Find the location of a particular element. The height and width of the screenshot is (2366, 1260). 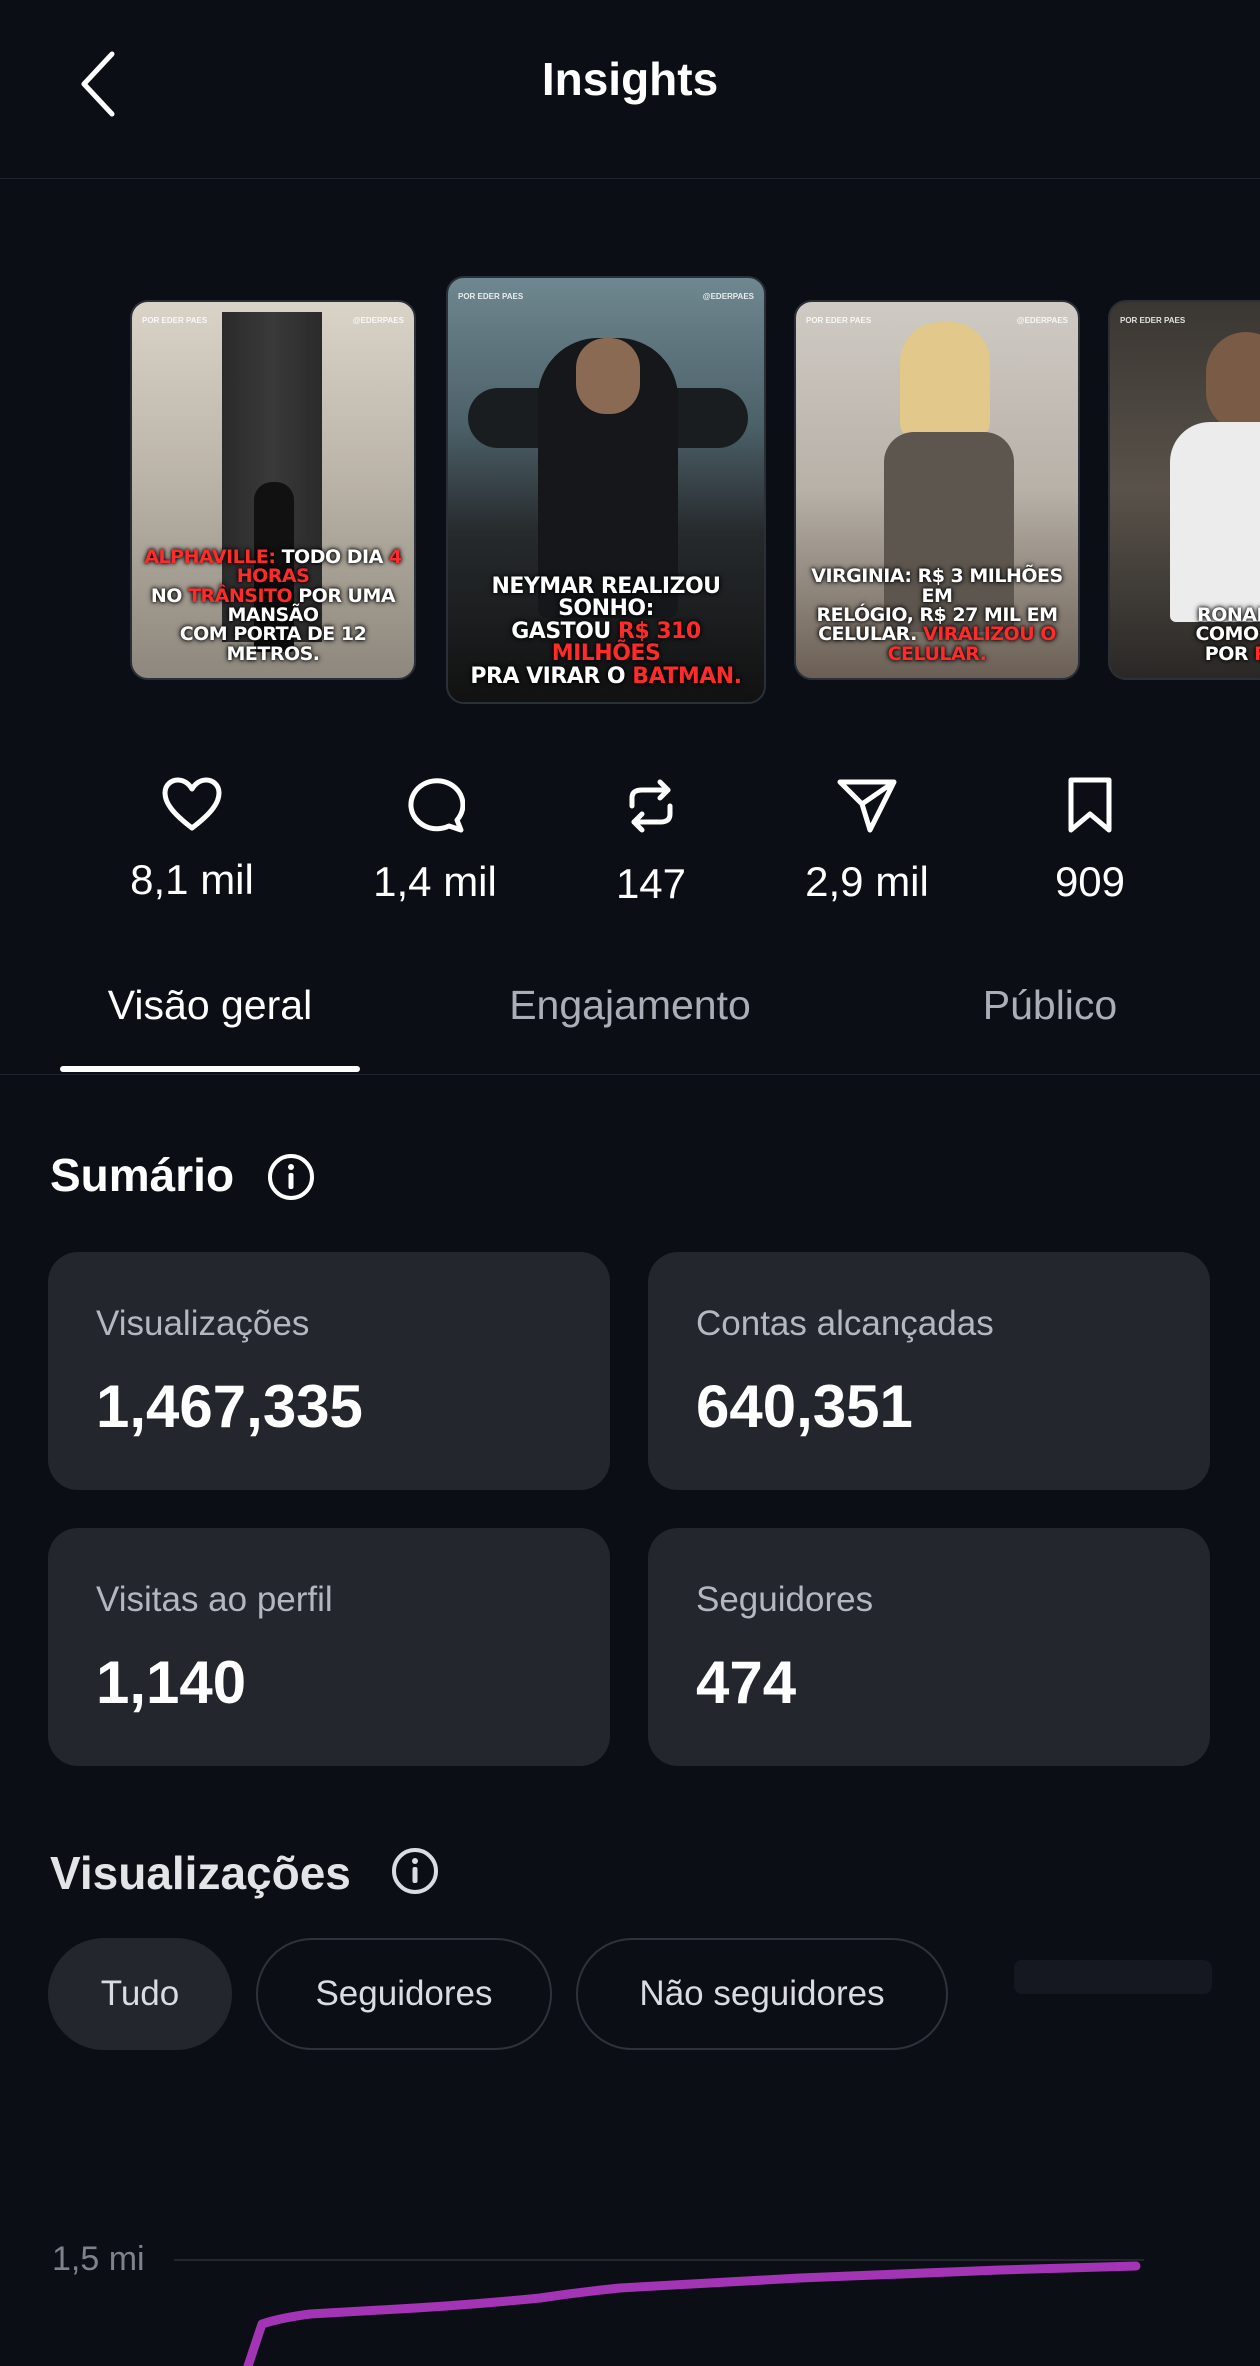

caption-line: GASTOU R$ 310 MILHÕES is located at coordinates (606, 642).